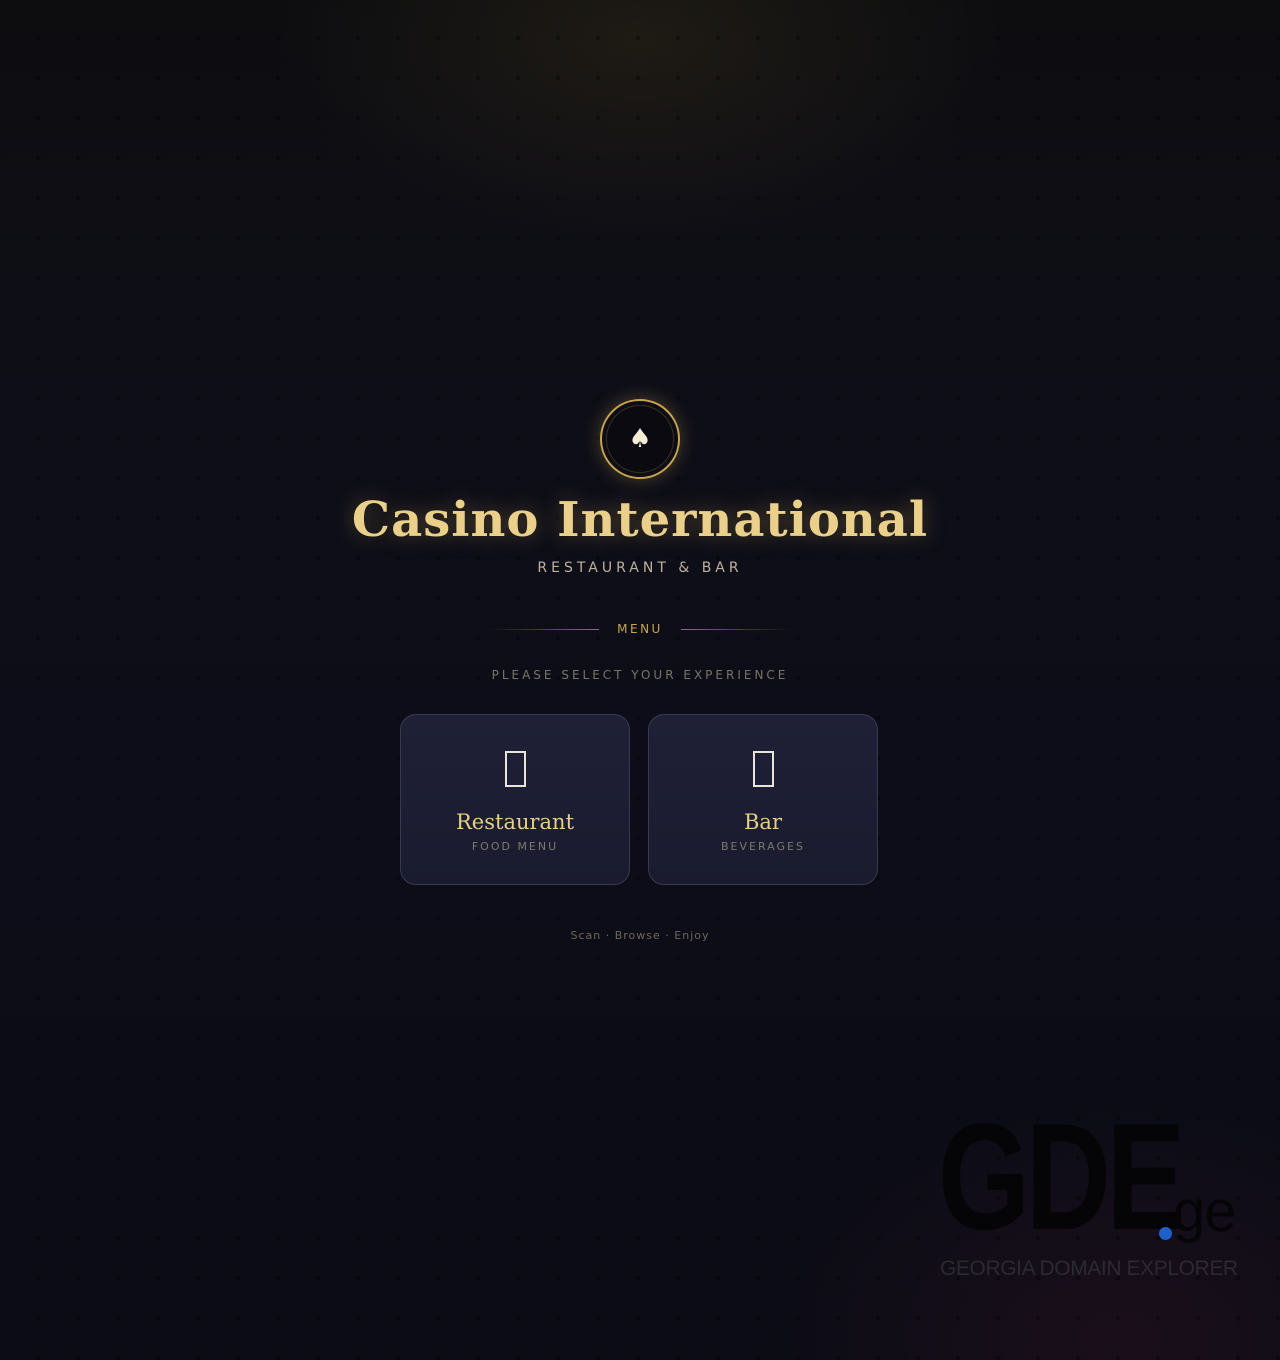  I want to click on watermark-tld: ge, so click(1205, 1211).